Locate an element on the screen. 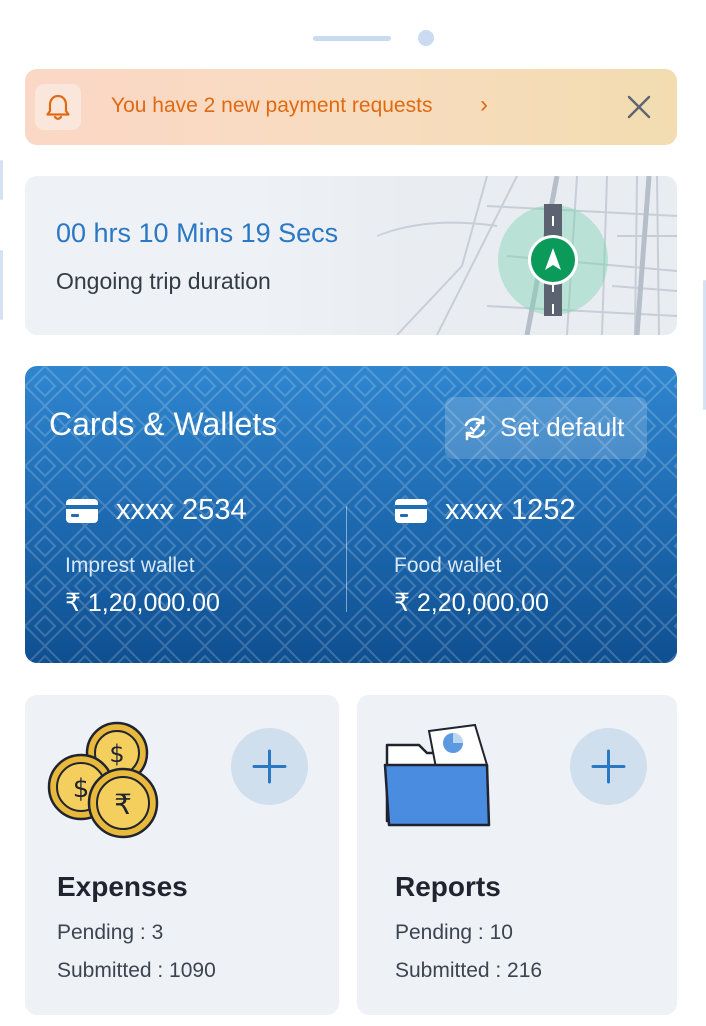 The height and width of the screenshot is (1026, 706). cards-wallets-title: Cards & Wallets is located at coordinates (163, 424).